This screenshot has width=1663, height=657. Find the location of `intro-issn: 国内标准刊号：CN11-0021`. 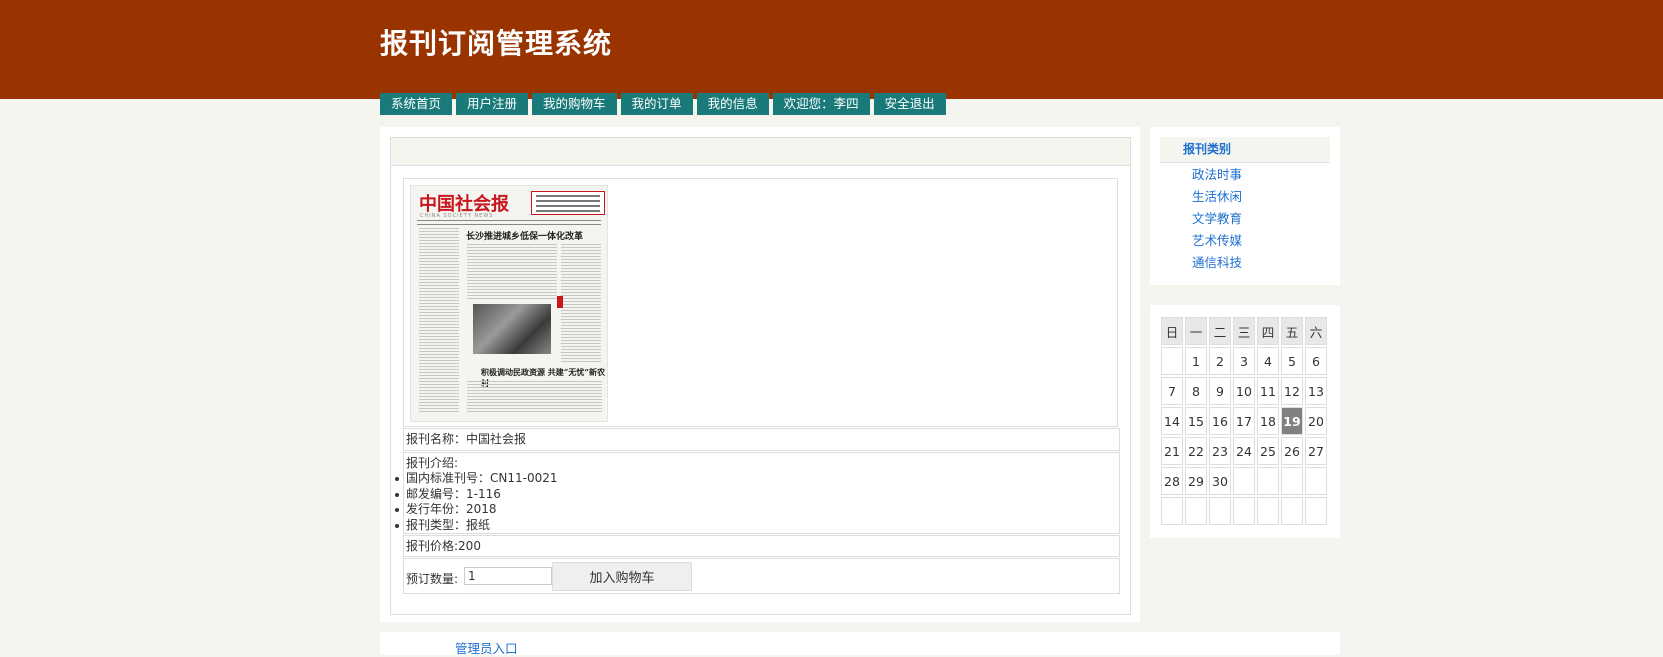

intro-issn: 国内标准刊号：CN11-0021 is located at coordinates (757, 479).